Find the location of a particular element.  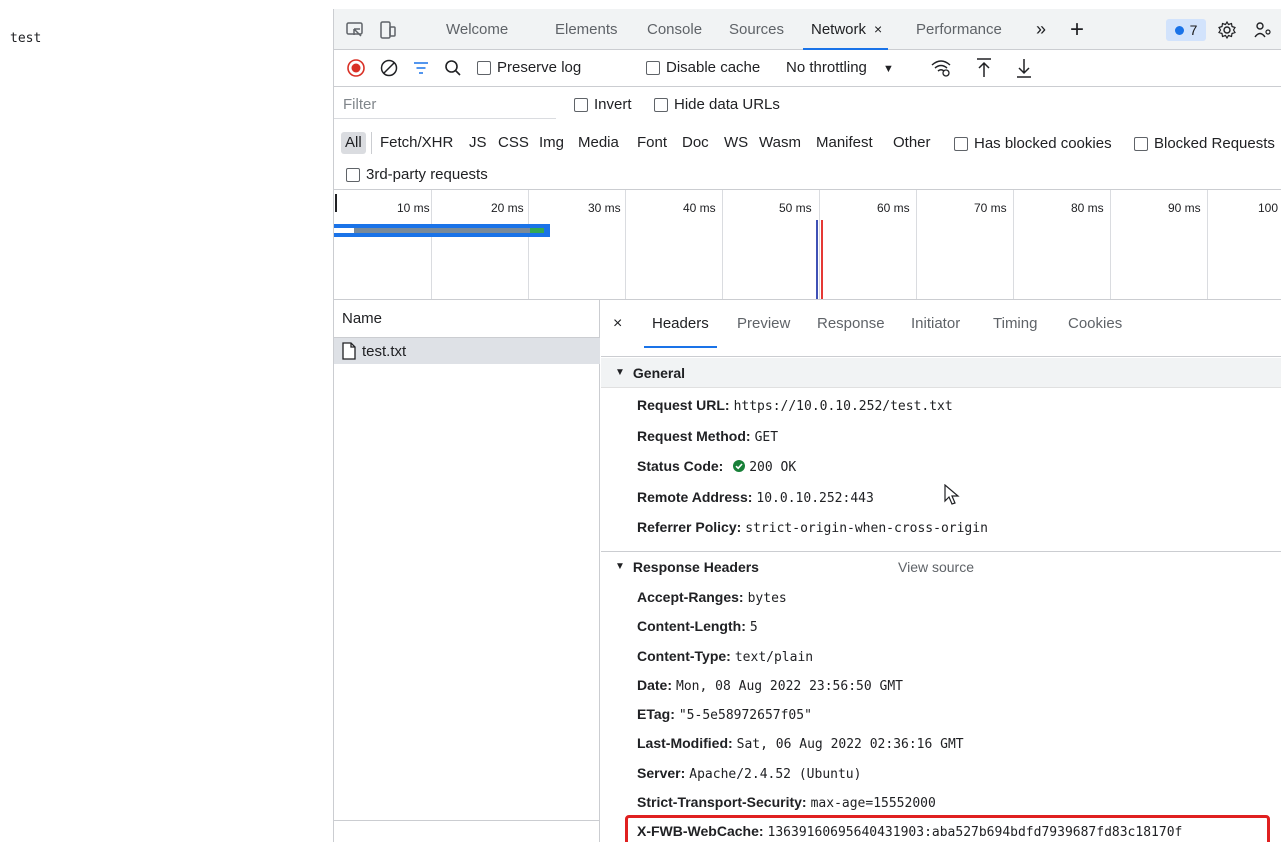

tab-performance: Performance is located at coordinates (959, 29).